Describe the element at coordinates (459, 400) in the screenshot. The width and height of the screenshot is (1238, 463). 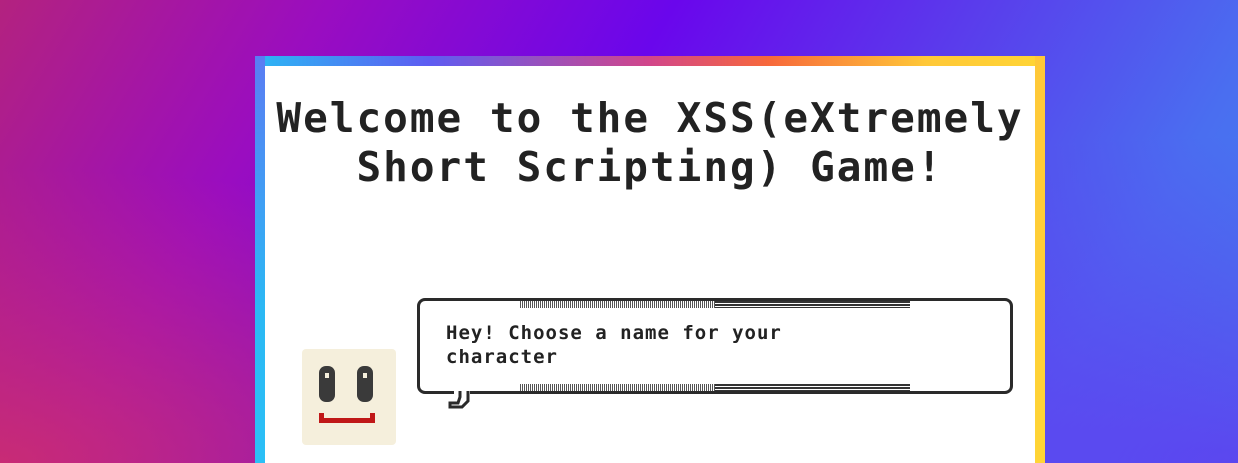
I see `speech-tail-icon` at that location.